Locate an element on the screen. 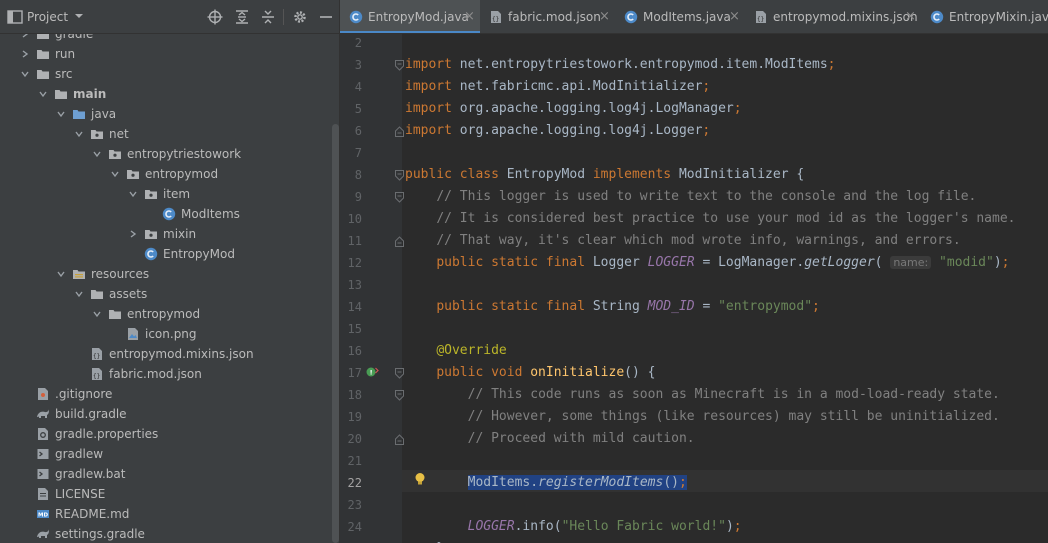 This screenshot has height=543, width=1048. tree-item: mixin is located at coordinates (165, 234).